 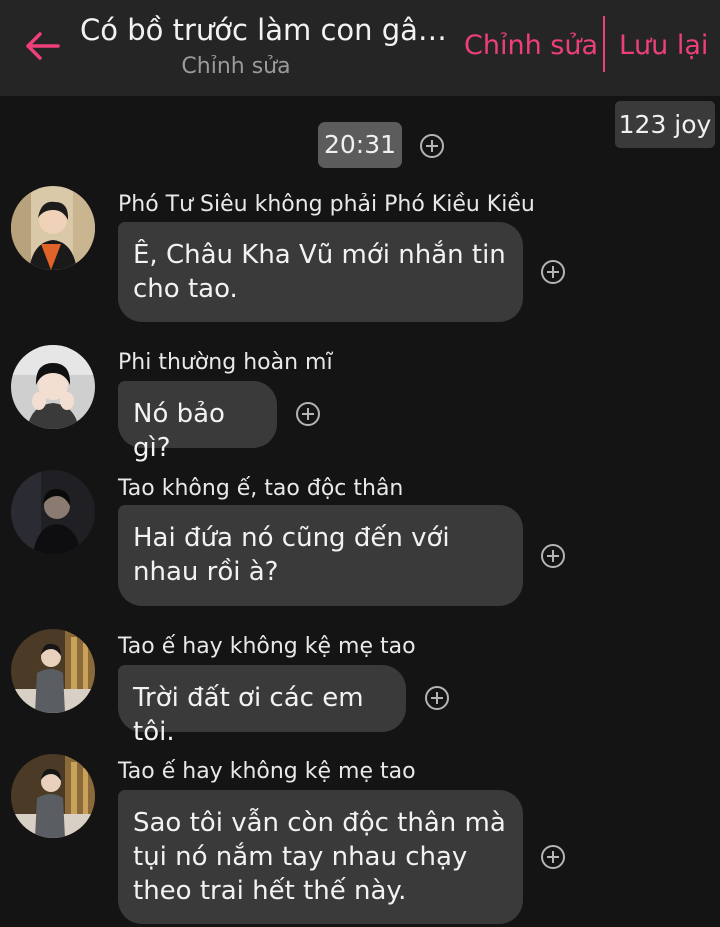 I want to click on chat-subtitle: Chỉnh sửa, so click(x=236, y=66).